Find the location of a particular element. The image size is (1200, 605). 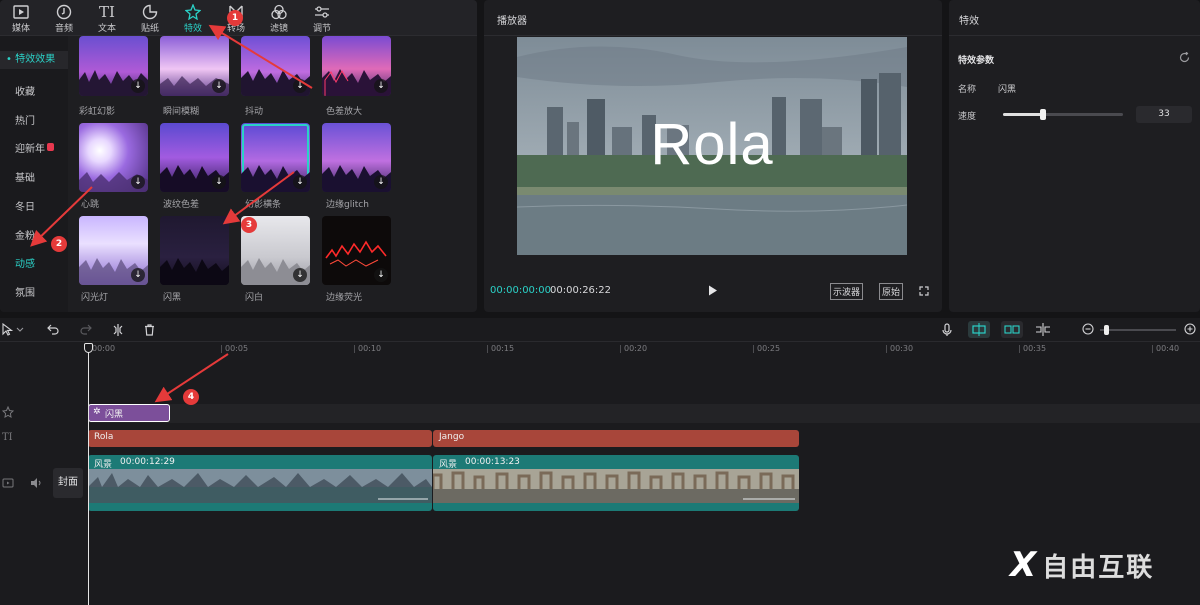

fullscreen-icon is located at coordinates (924, 292).